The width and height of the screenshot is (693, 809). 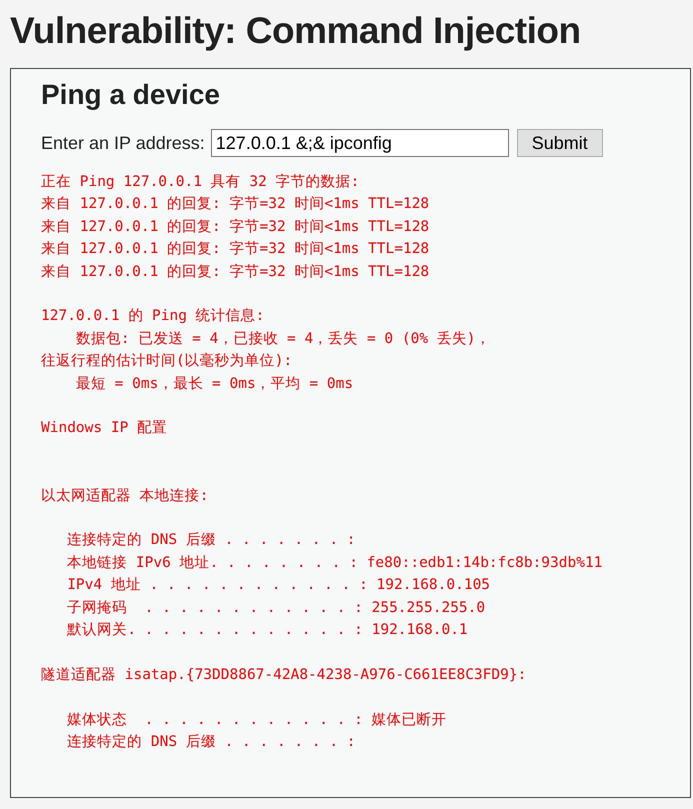 What do you see at coordinates (124, 496) in the screenshot?
I see `output-line: 以太网适配器 本地连接:` at bounding box center [124, 496].